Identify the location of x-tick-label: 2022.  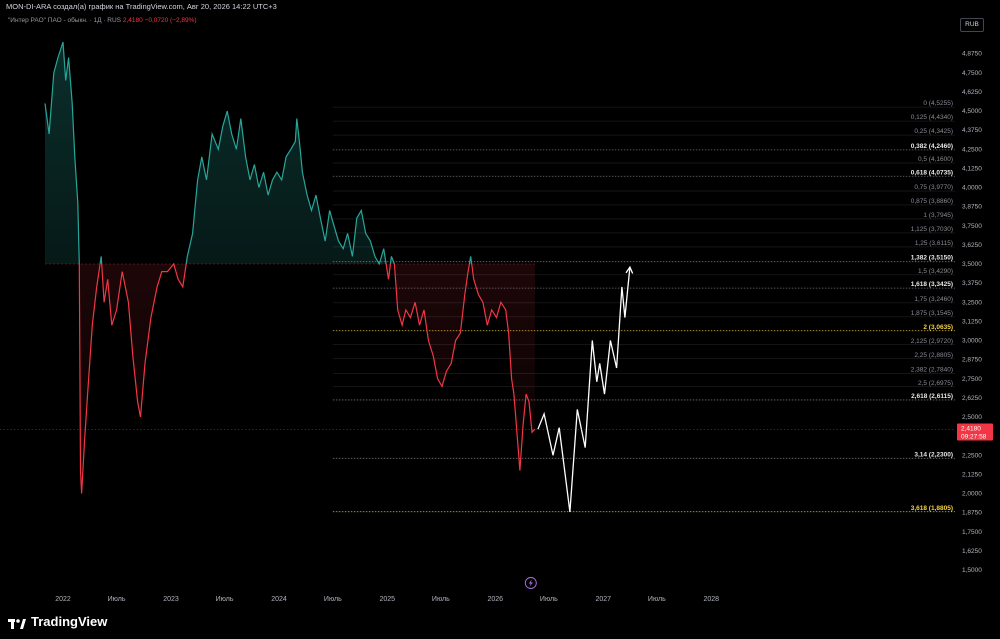
(63, 599).